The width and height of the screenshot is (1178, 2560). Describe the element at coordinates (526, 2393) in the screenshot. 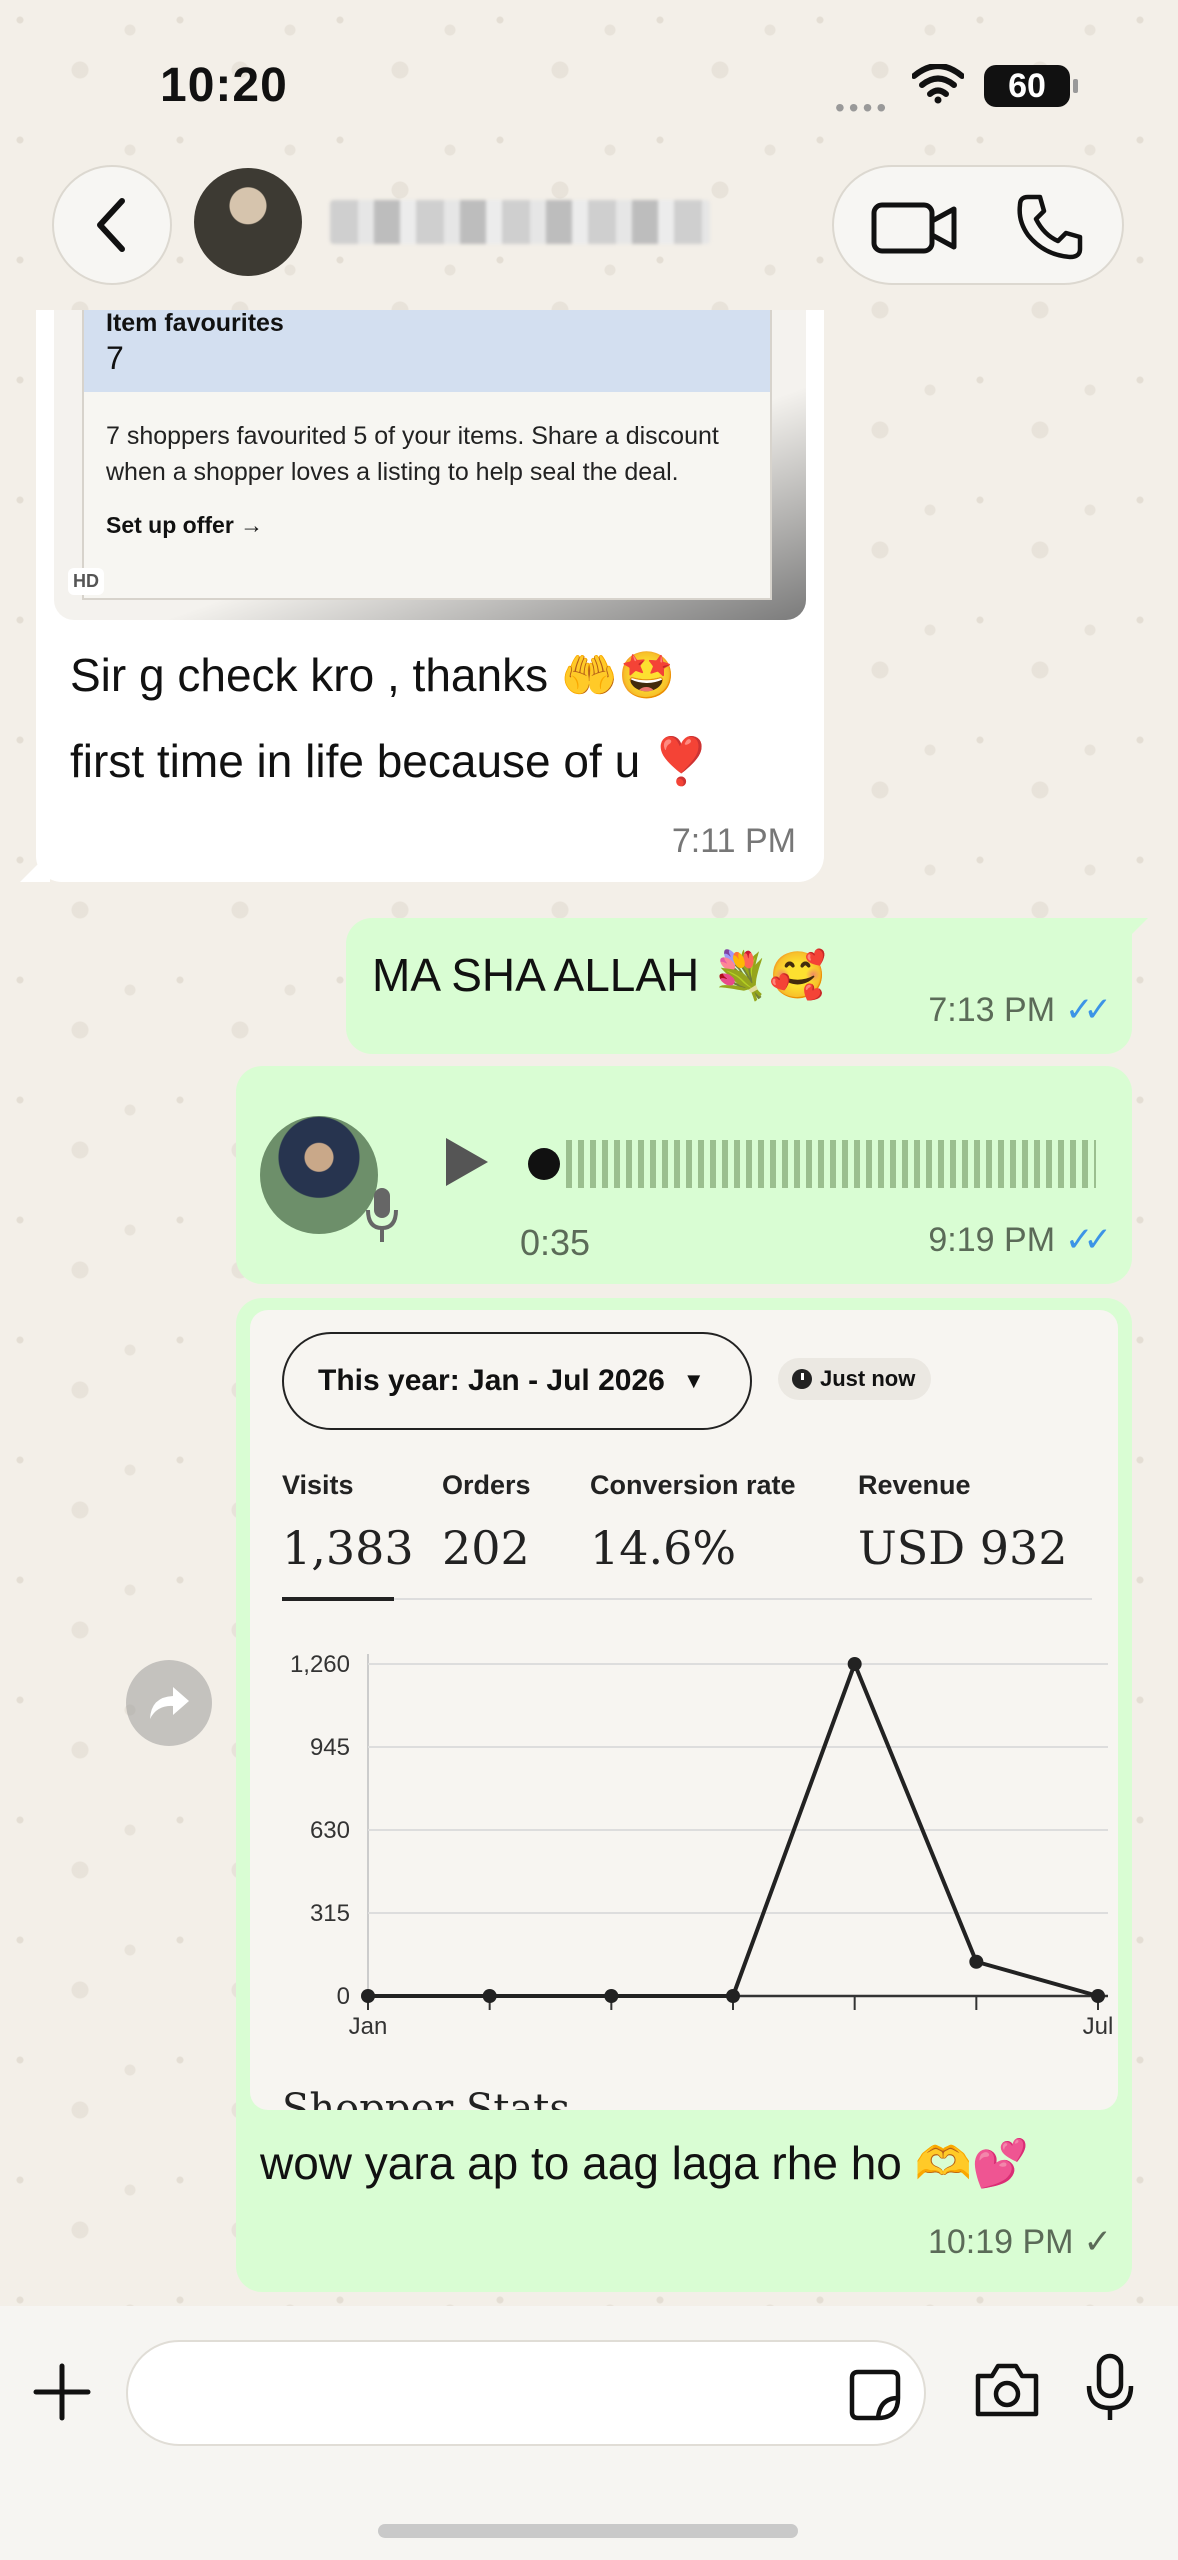

I see `message-input` at that location.